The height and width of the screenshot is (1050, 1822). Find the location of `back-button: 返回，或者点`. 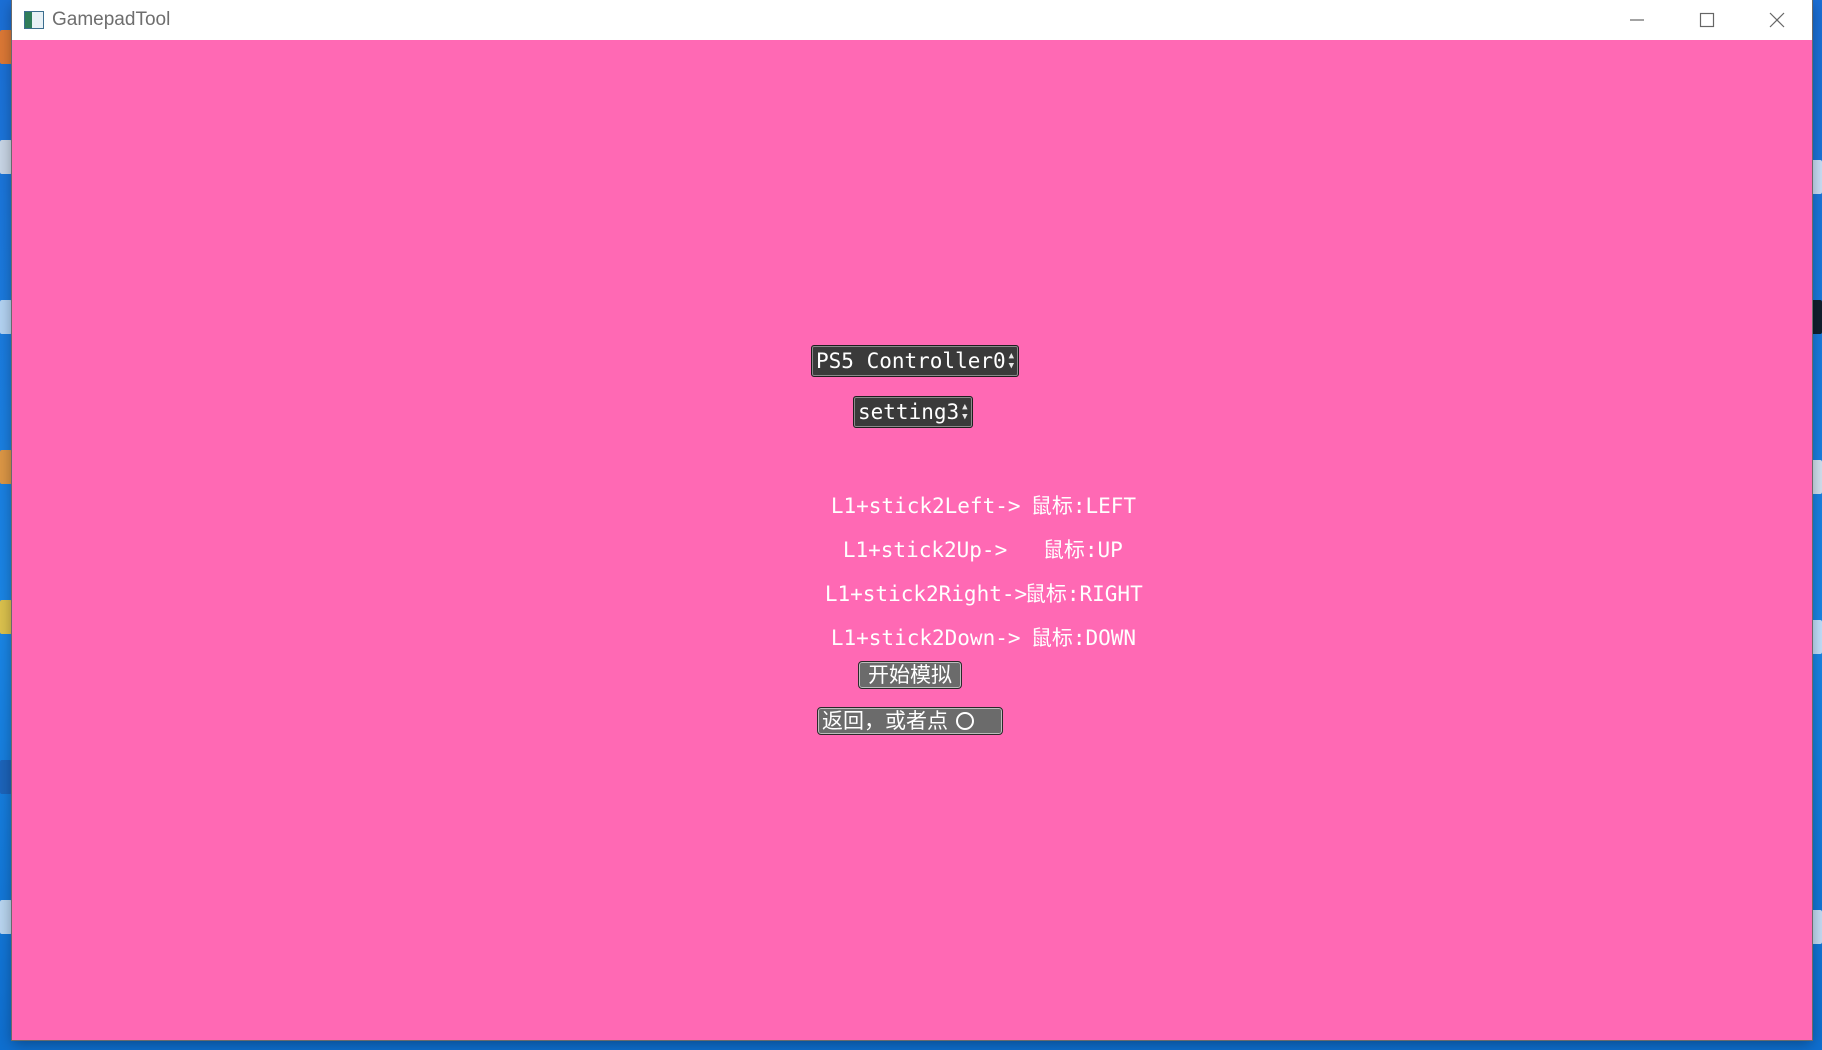

back-button: 返回，或者点 is located at coordinates (910, 721).